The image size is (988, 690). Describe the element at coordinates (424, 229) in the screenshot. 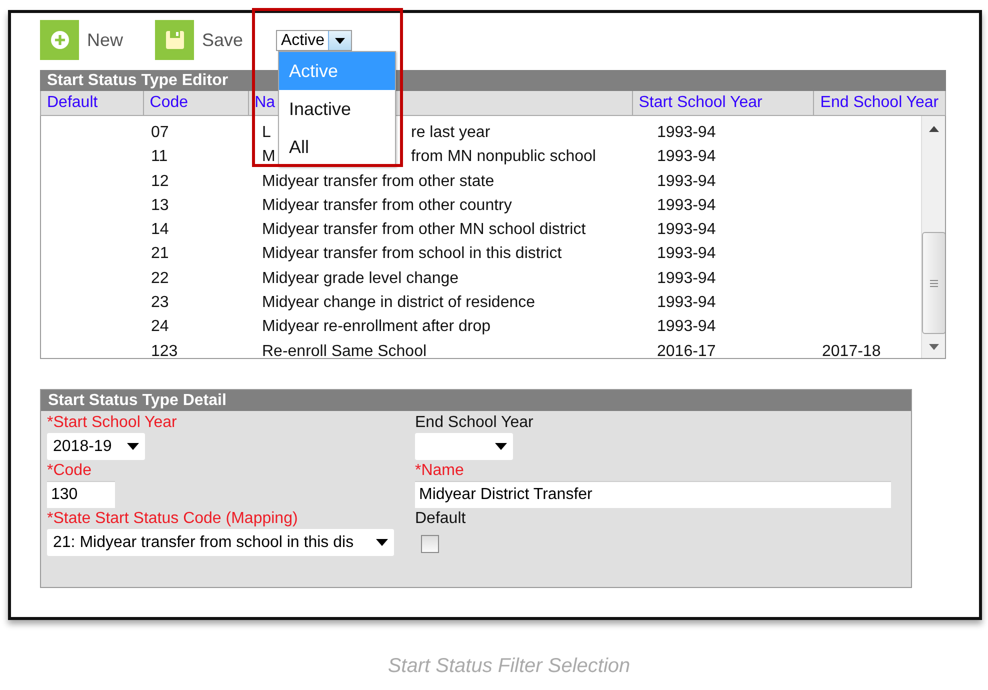

I see `table-cell: Midyear transfer from other MN school district` at that location.